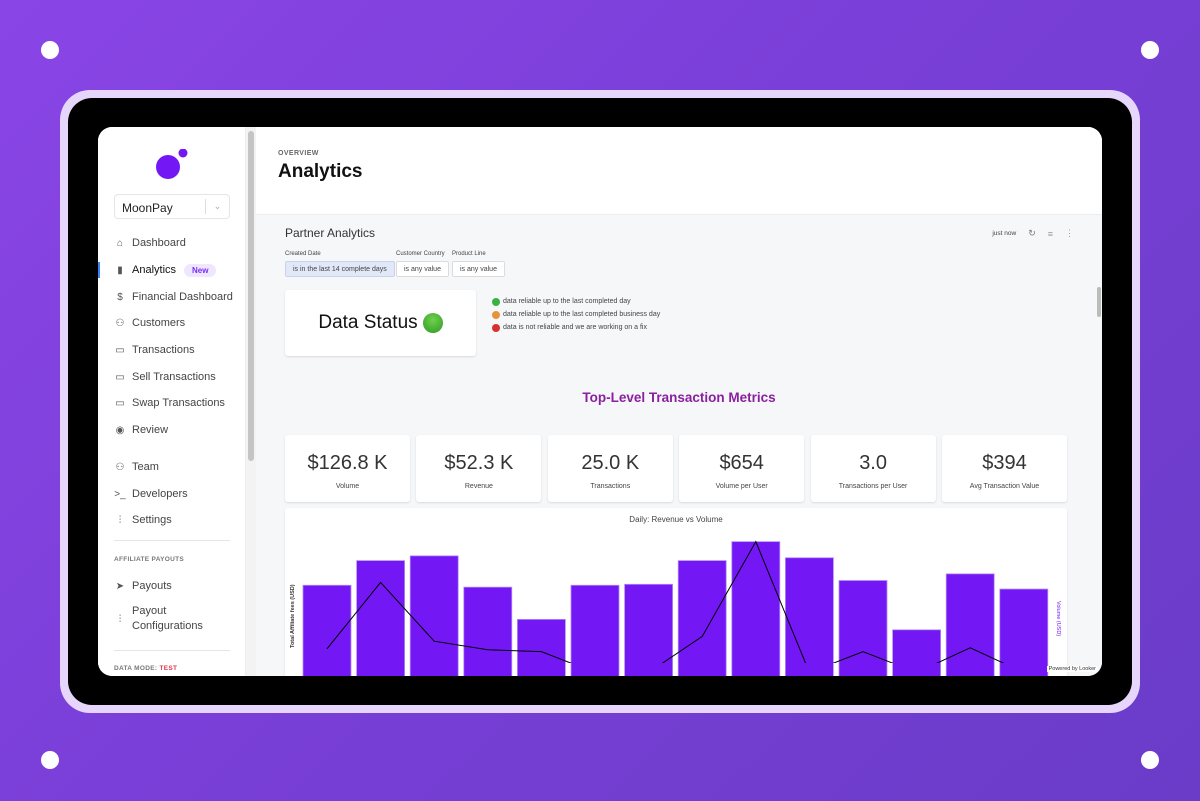 This screenshot has width=1200, height=801. I want to click on dashboard-title: Partner Analytics, so click(330, 233).